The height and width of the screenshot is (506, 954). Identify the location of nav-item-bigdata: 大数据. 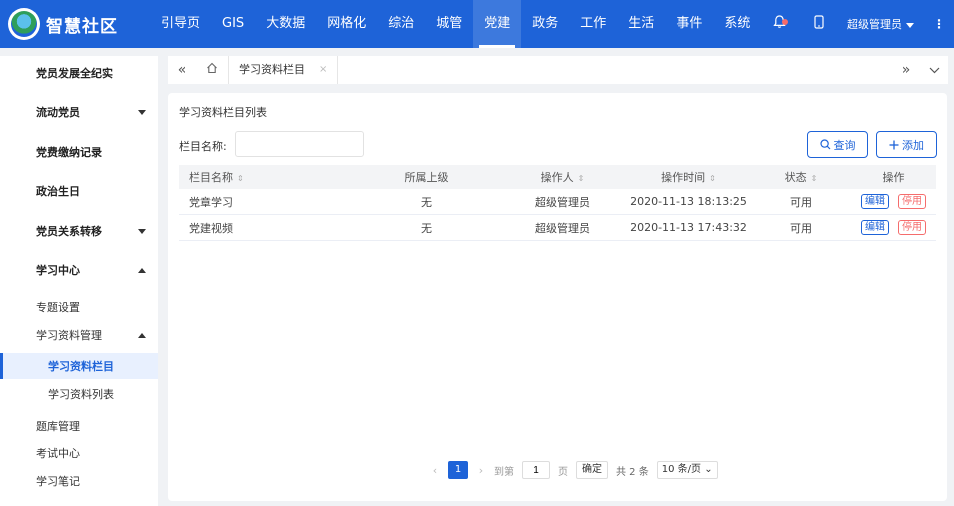
(285, 24).